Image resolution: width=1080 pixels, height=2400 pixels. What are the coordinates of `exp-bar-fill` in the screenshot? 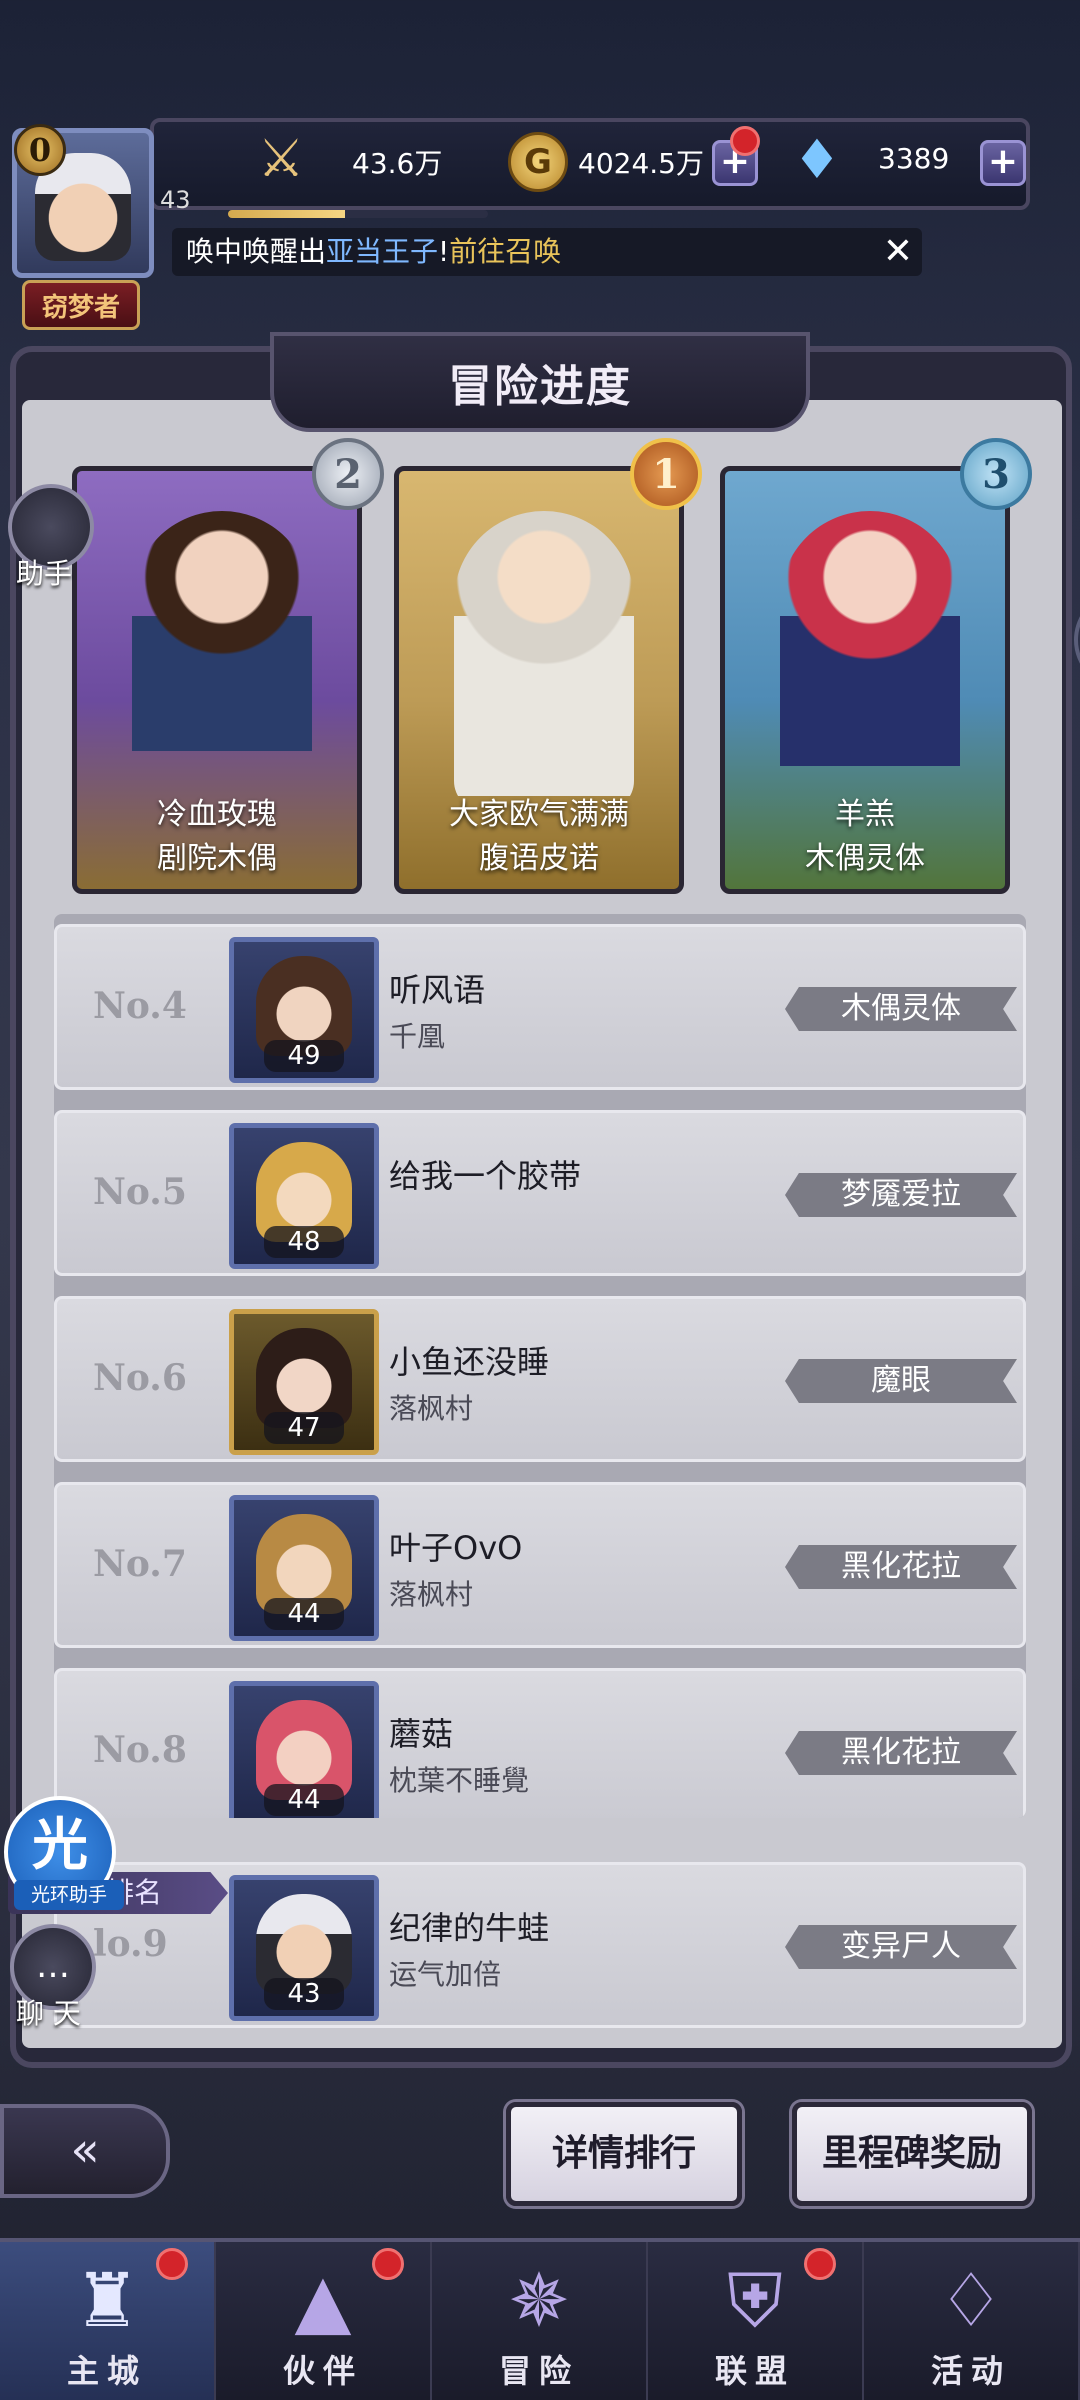 It's located at (286, 214).